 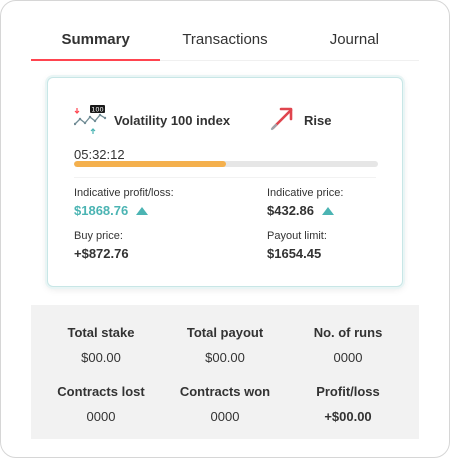 I want to click on trade-type-label: Rise, so click(x=318, y=120).